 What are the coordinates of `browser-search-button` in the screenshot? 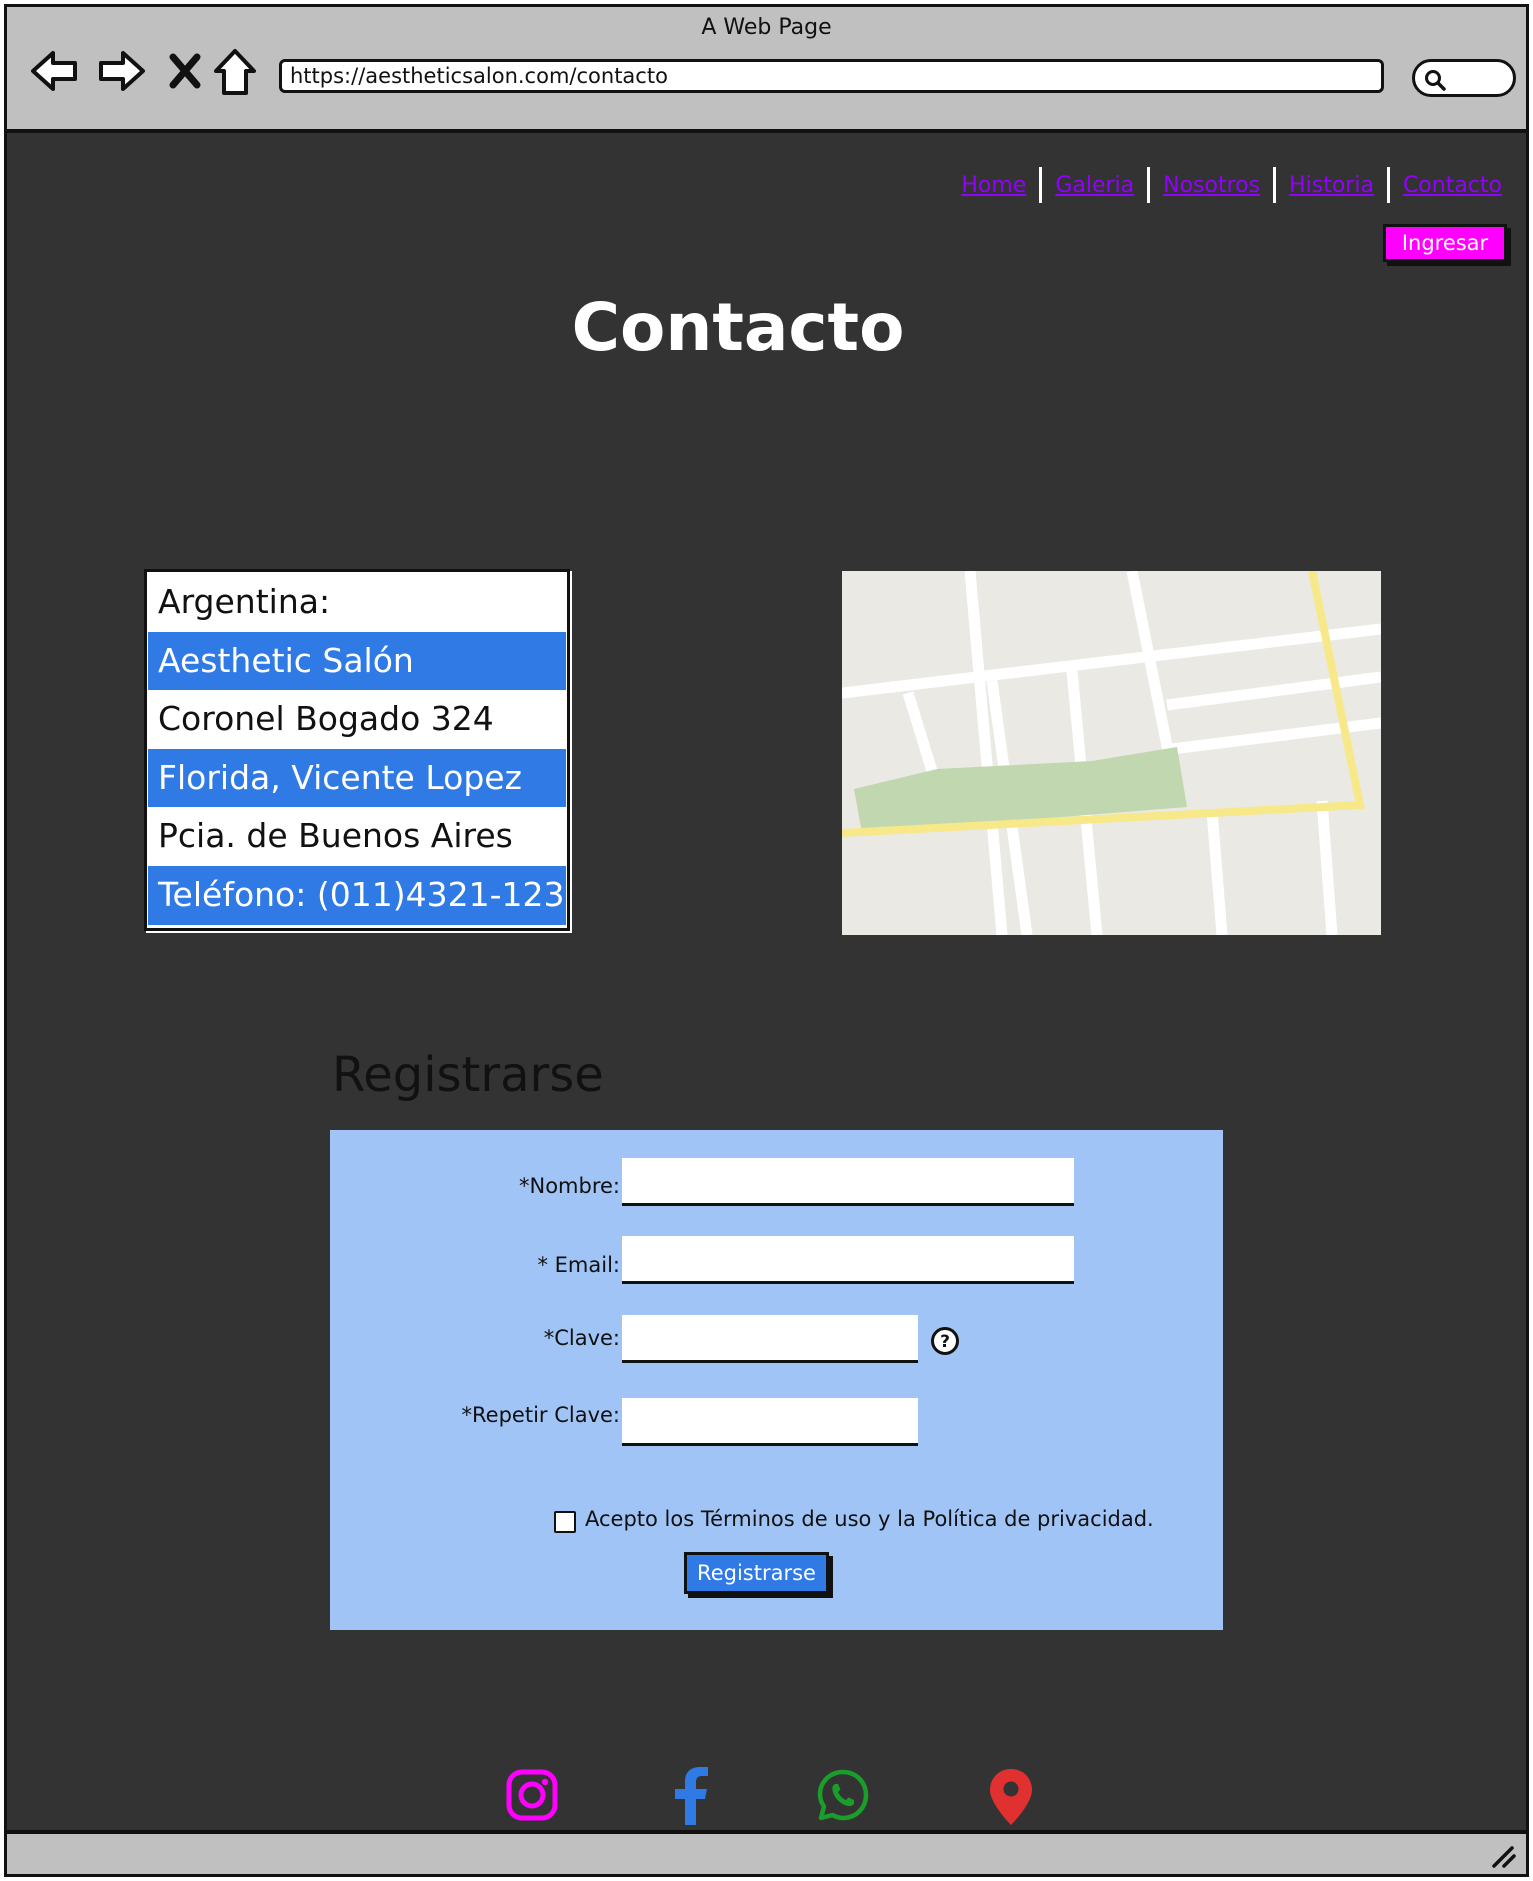 It's located at (1464, 78).